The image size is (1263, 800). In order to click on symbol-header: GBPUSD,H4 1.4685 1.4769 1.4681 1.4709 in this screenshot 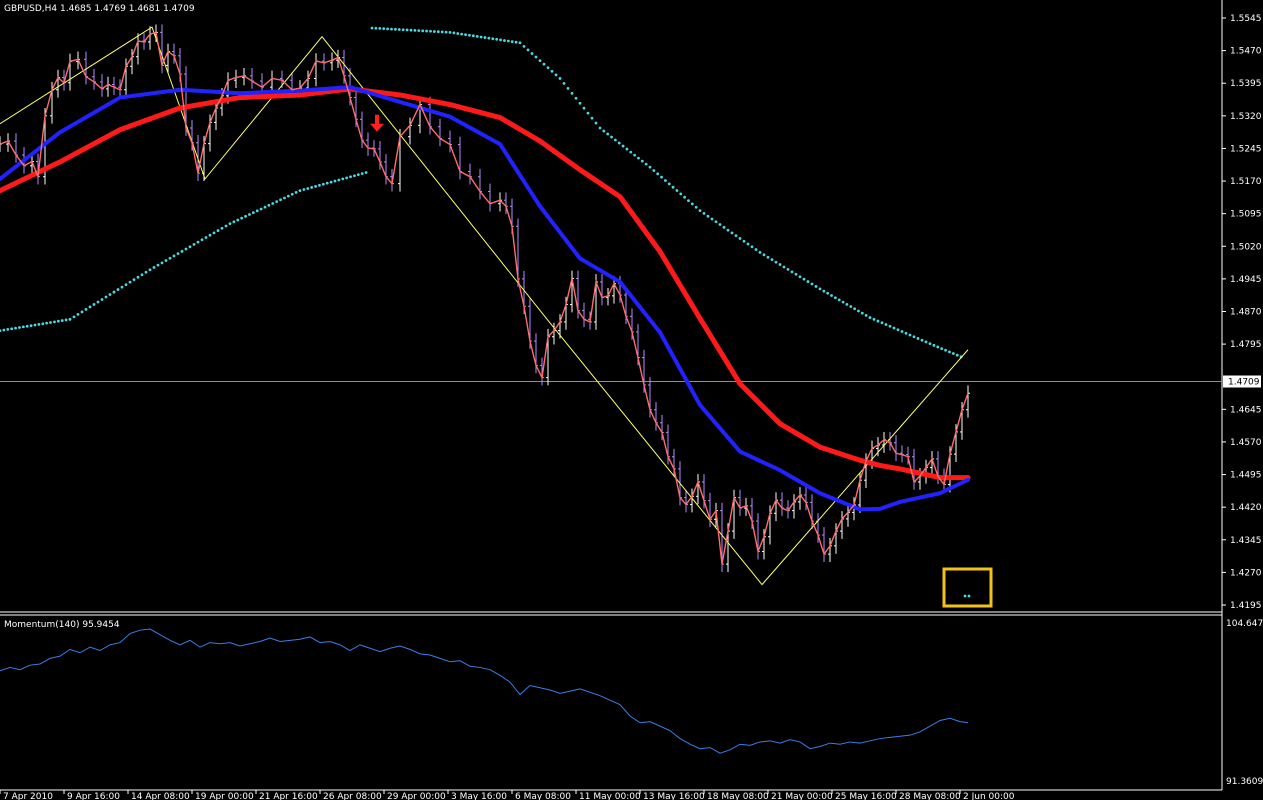, I will do `click(99, 9)`.